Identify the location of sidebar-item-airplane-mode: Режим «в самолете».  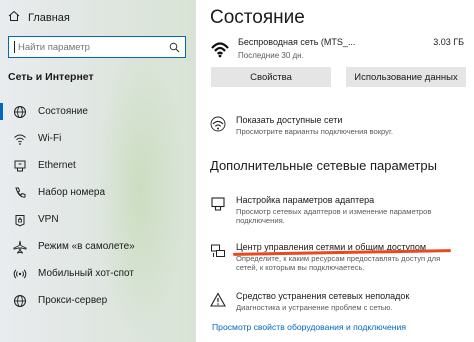
(98, 246).